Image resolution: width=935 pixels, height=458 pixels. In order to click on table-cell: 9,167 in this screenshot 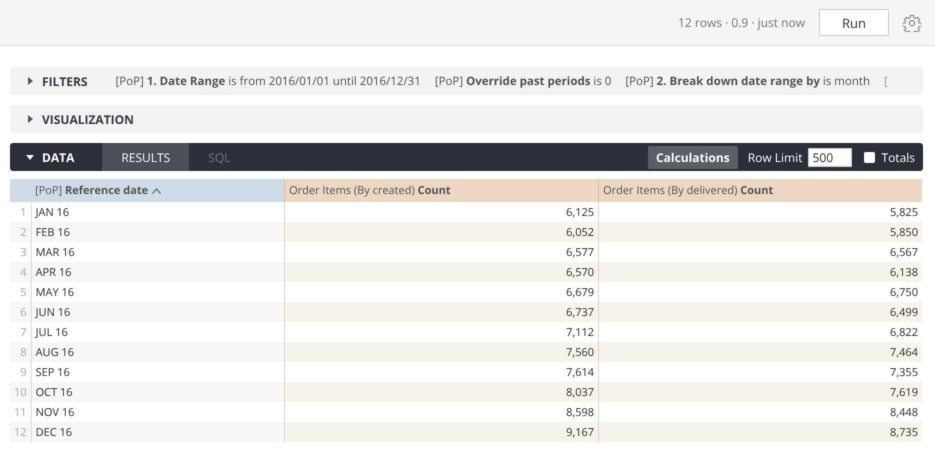, I will do `click(441, 432)`.